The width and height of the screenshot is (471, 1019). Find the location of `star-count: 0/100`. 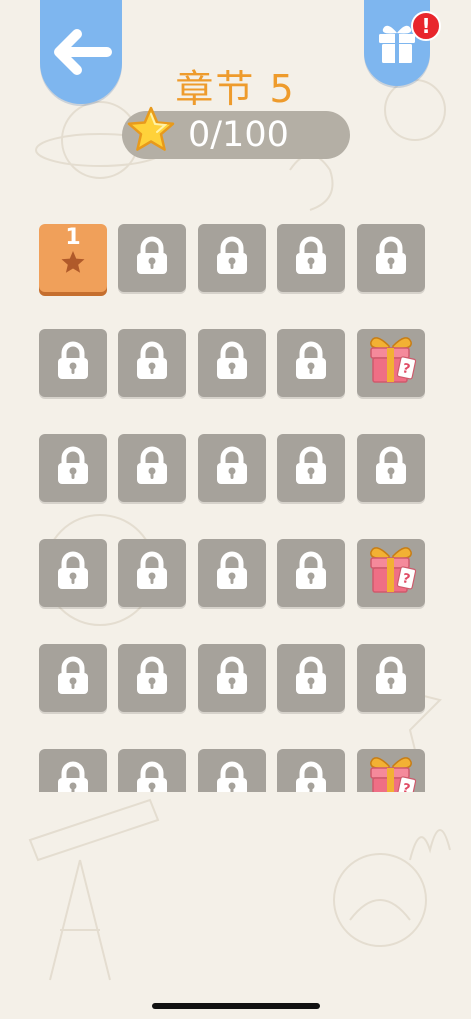

star-count: 0/100 is located at coordinates (238, 135).